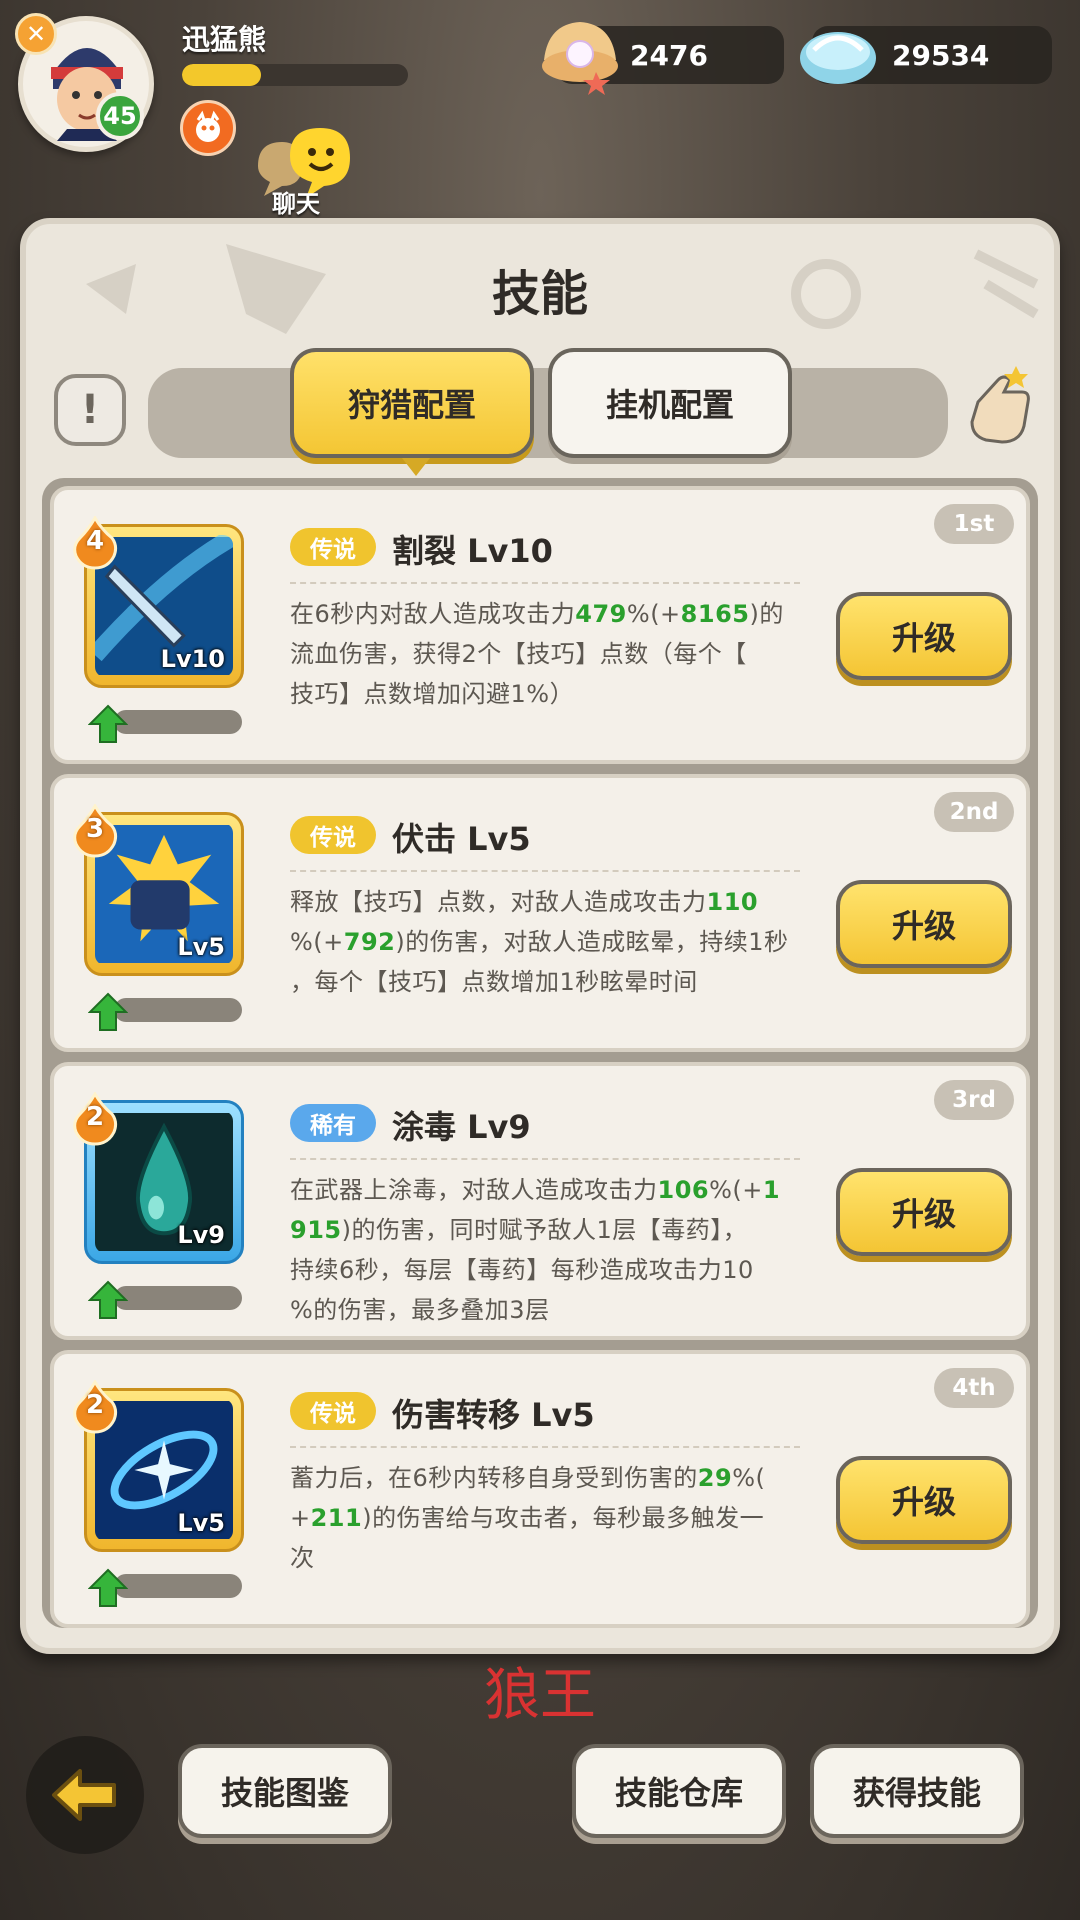  What do you see at coordinates (95, 829) in the screenshot?
I see `skill-star-count: 3` at bounding box center [95, 829].